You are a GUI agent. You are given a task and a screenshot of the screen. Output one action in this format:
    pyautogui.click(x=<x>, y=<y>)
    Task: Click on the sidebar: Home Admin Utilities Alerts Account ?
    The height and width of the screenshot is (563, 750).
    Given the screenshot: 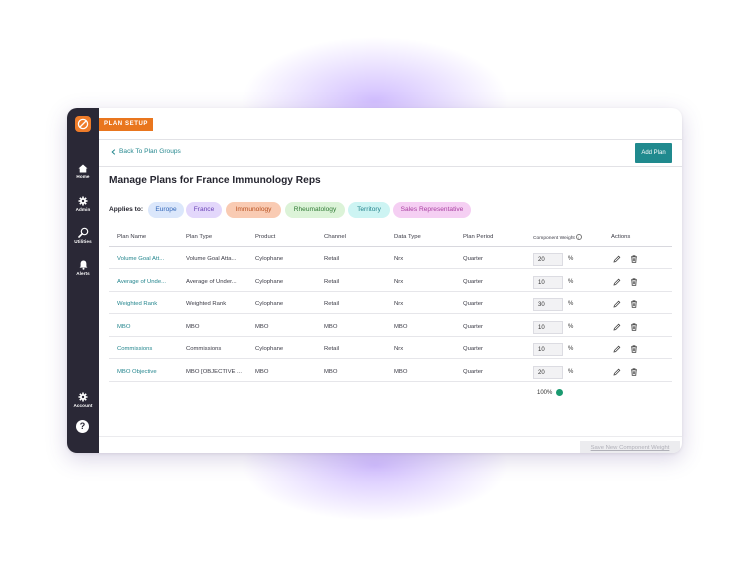 What is the action you would take?
    pyautogui.click(x=83, y=280)
    